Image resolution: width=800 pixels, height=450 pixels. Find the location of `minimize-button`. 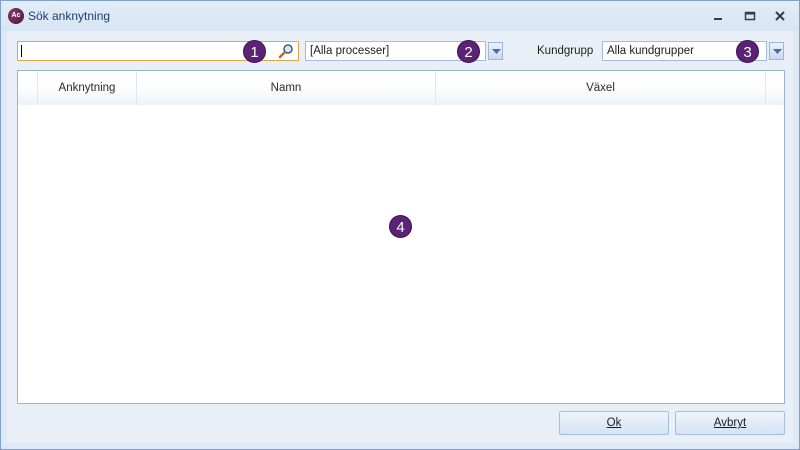

minimize-button is located at coordinates (718, 16).